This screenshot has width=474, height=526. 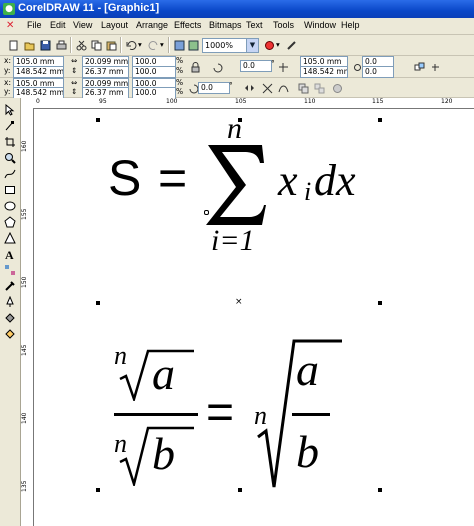 I want to click on y-position-field: 148.542 mm, so click(x=38, y=72).